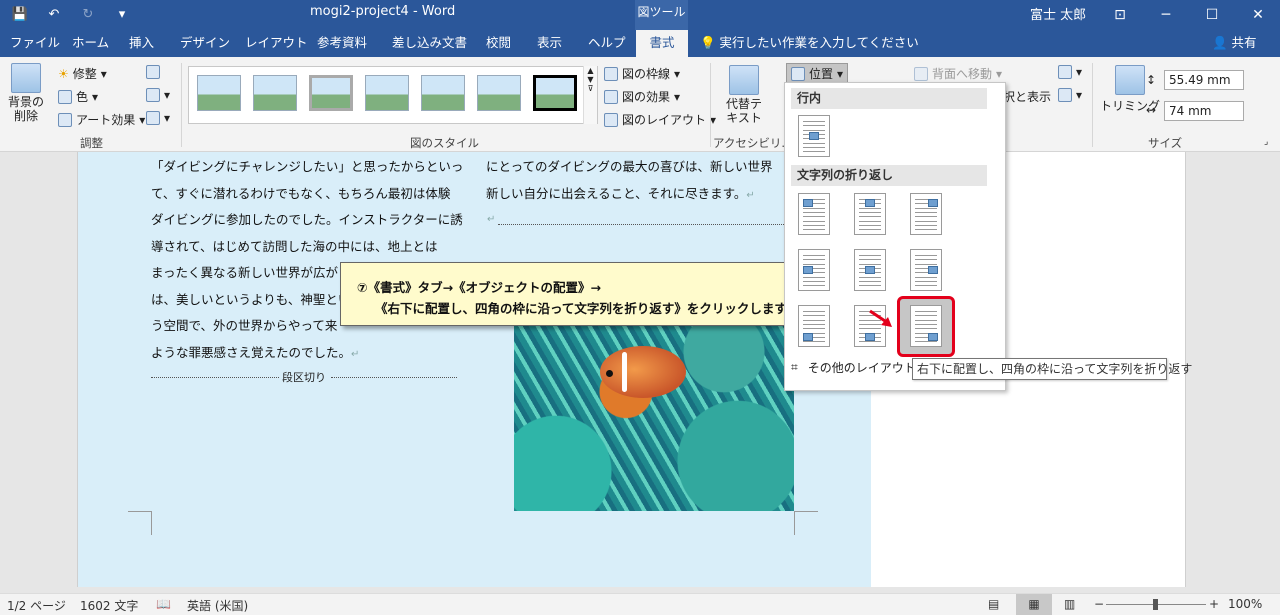 The width and height of the screenshot is (1280, 615). What do you see at coordinates (590, 70) in the screenshot?
I see `scroll-up-icon: ▲` at bounding box center [590, 70].